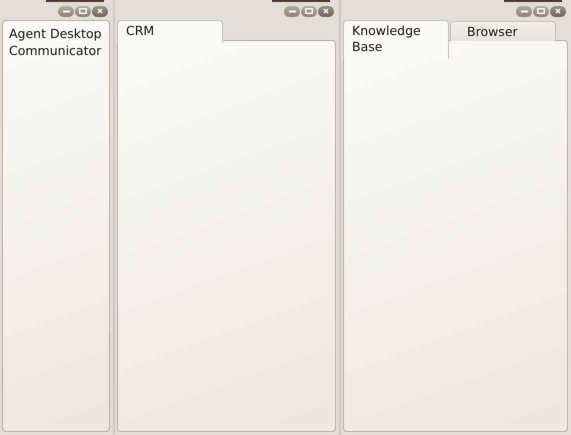  What do you see at coordinates (56, 42) in the screenshot?
I see `panel-title: Agent Desktop Communicator` at bounding box center [56, 42].